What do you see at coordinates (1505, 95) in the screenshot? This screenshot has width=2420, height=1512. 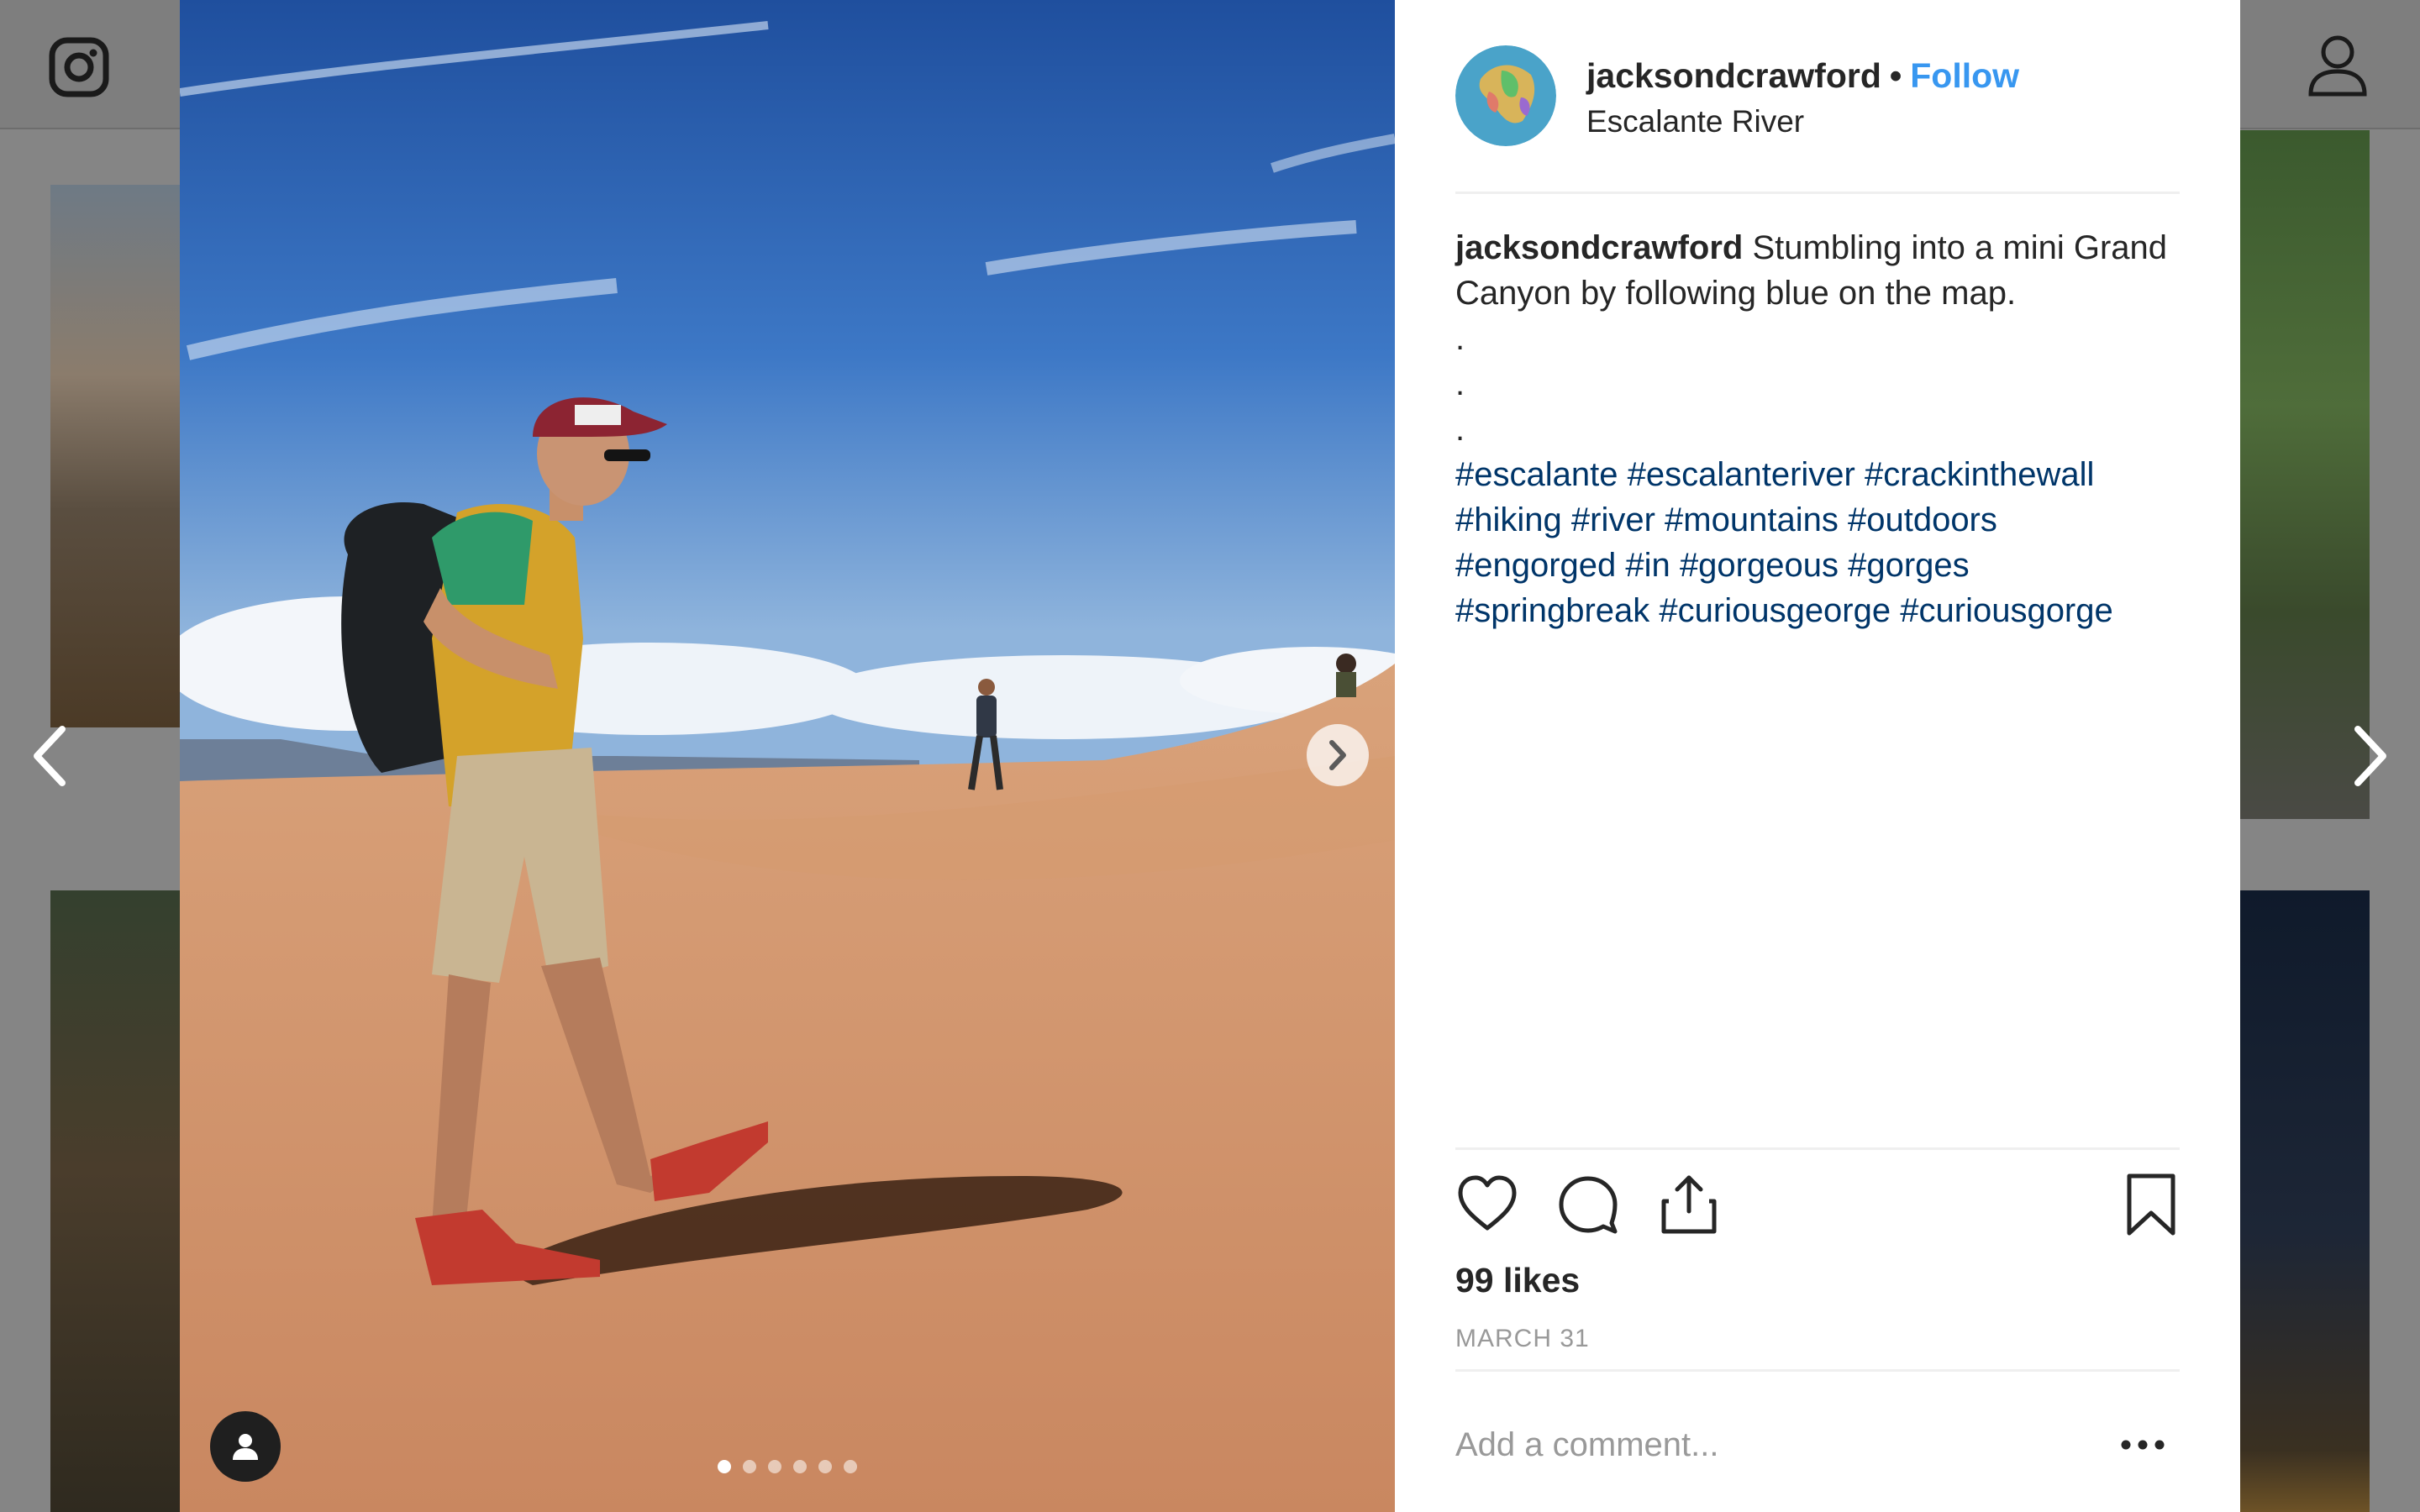 I see `avatar` at bounding box center [1505, 95].